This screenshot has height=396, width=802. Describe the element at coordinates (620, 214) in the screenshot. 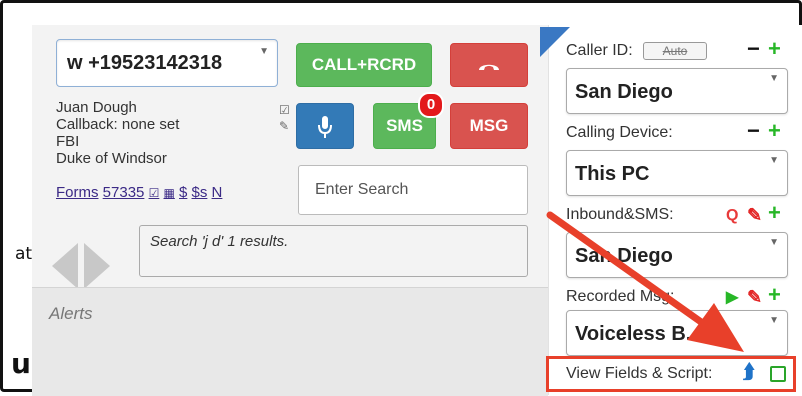

I see `inbound-sms-label: Inbound&SMS:` at that location.